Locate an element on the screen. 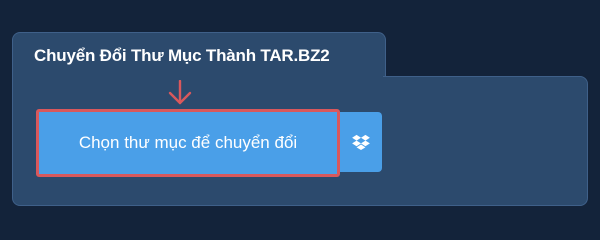 This screenshot has height=240, width=600. panel-seam is located at coordinates (198, 77).